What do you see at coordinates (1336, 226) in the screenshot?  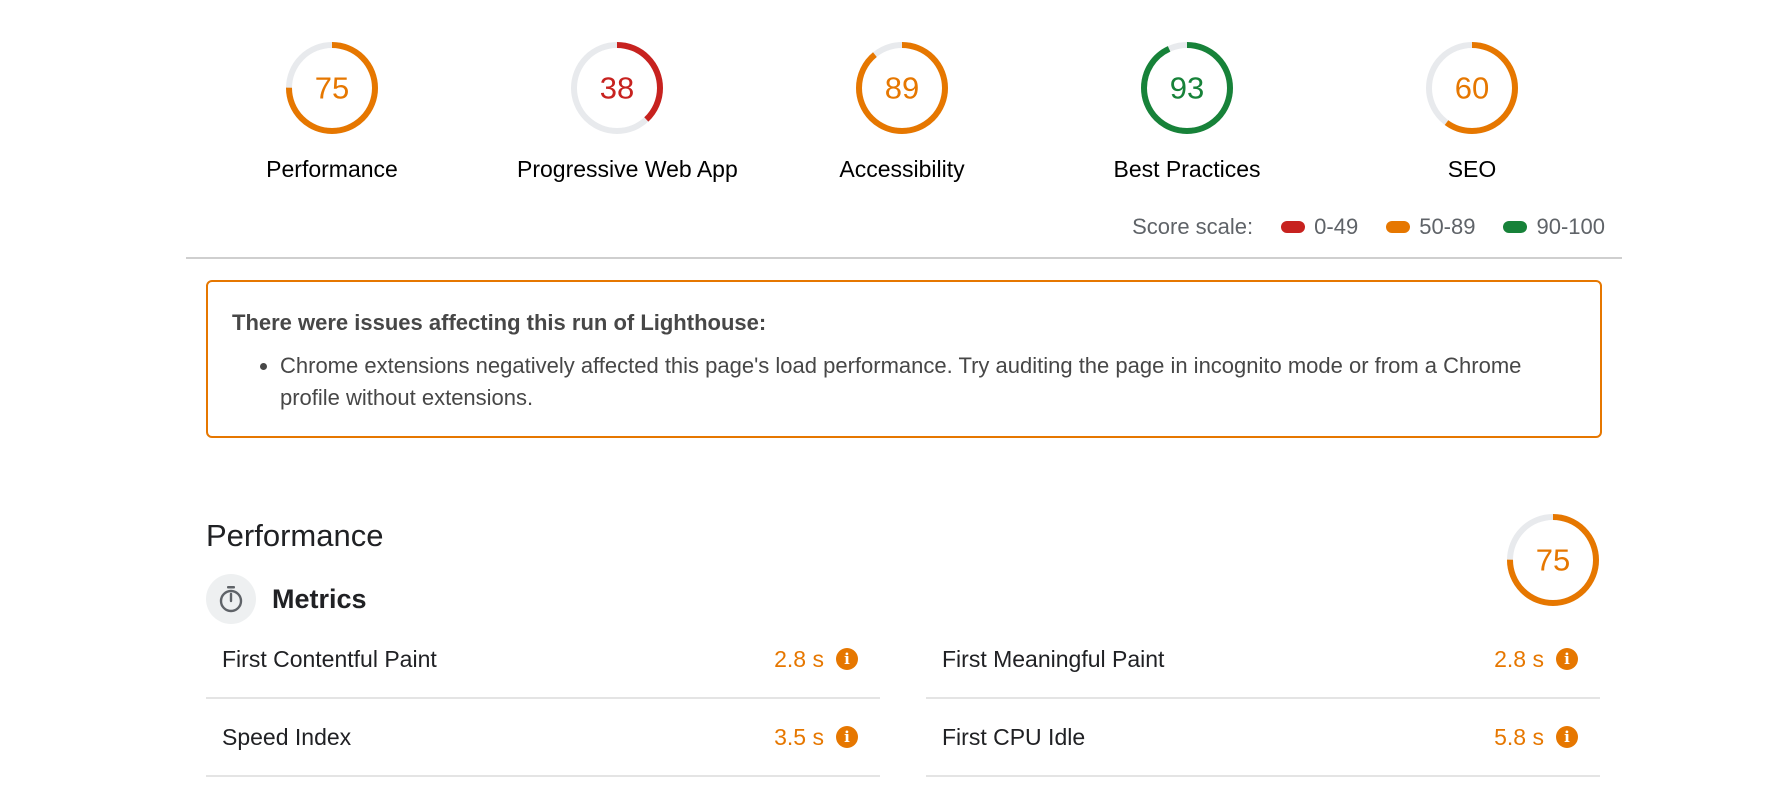 I see `score-scale-range: 0-49` at bounding box center [1336, 226].